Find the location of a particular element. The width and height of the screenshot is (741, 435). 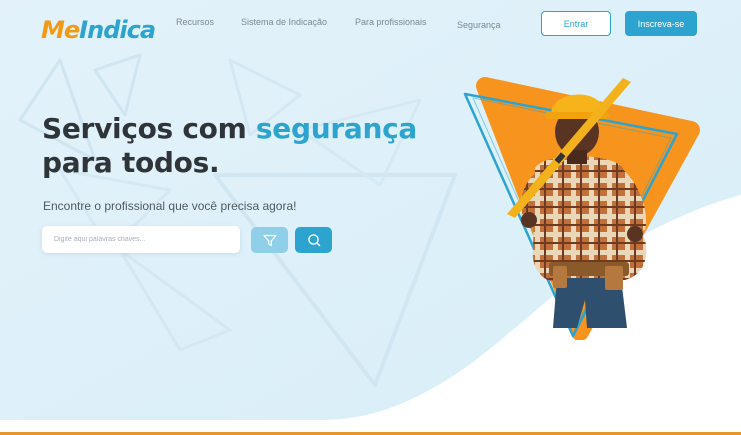

hero-title-accent: segurança is located at coordinates (336, 128).